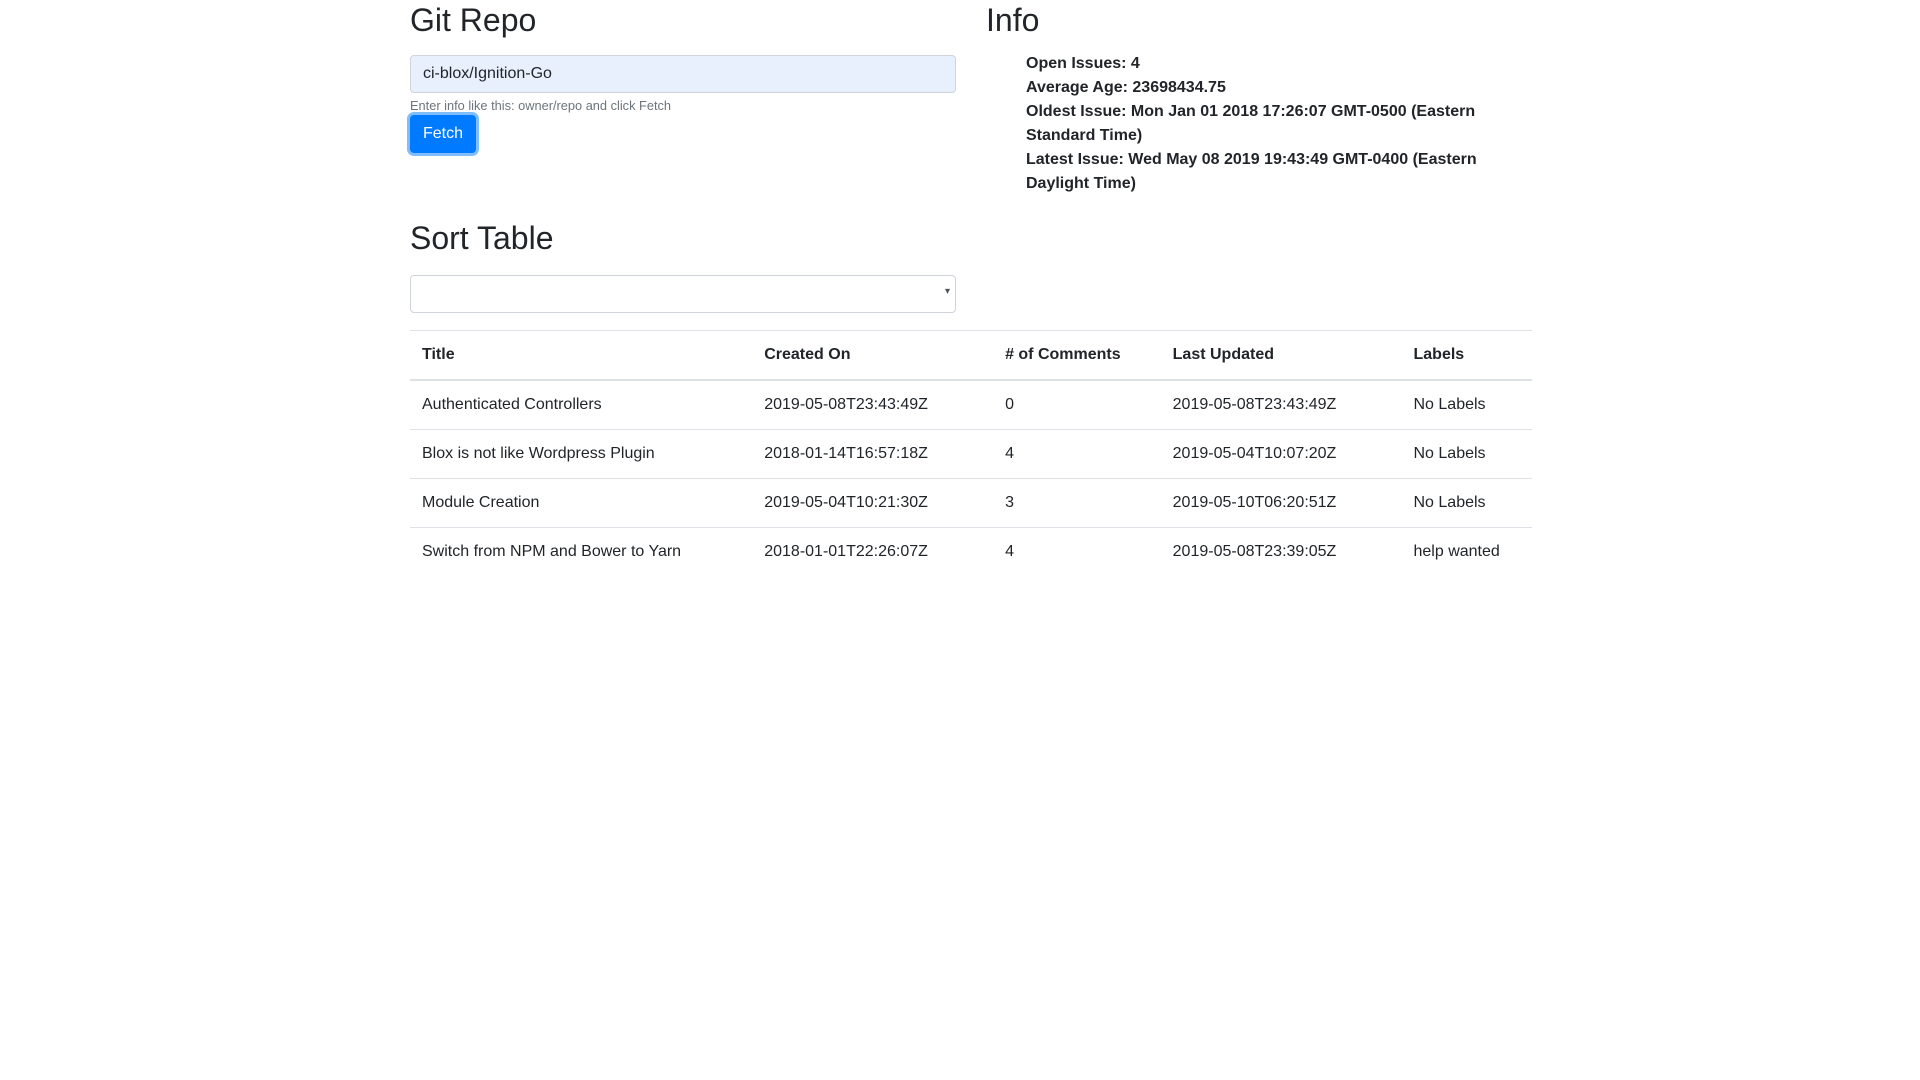 Image resolution: width=1920 pixels, height=1080 pixels. I want to click on cell-labels: help wanted, so click(1466, 551).